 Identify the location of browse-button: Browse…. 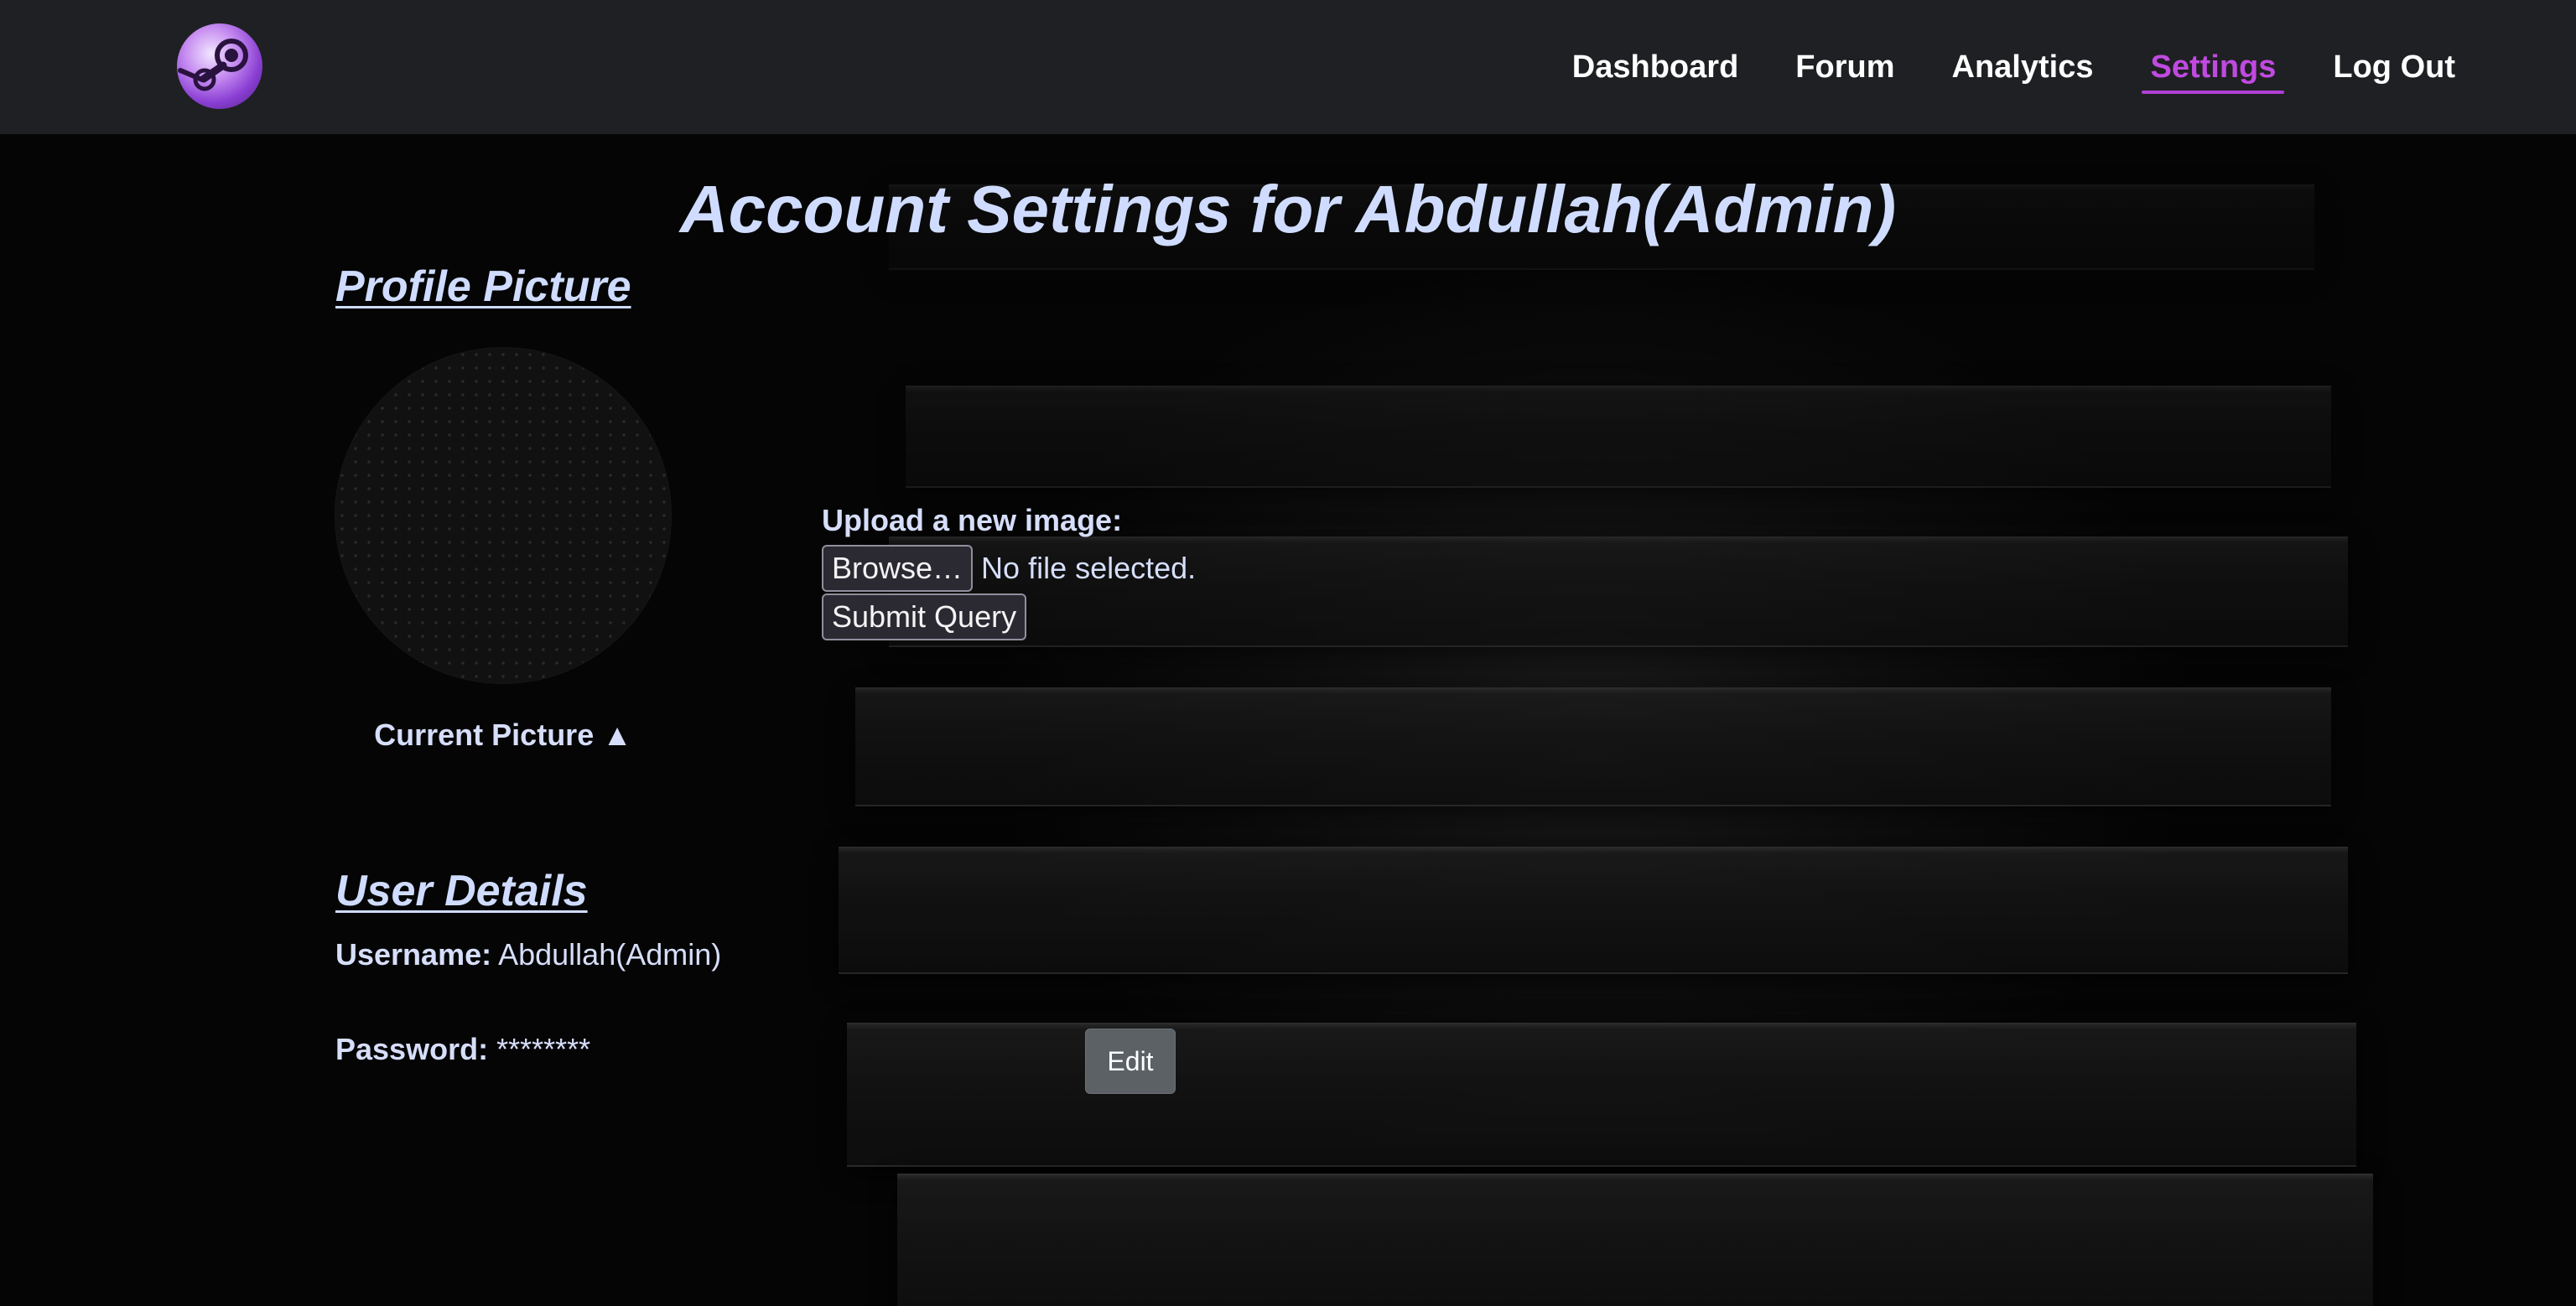
(898, 569).